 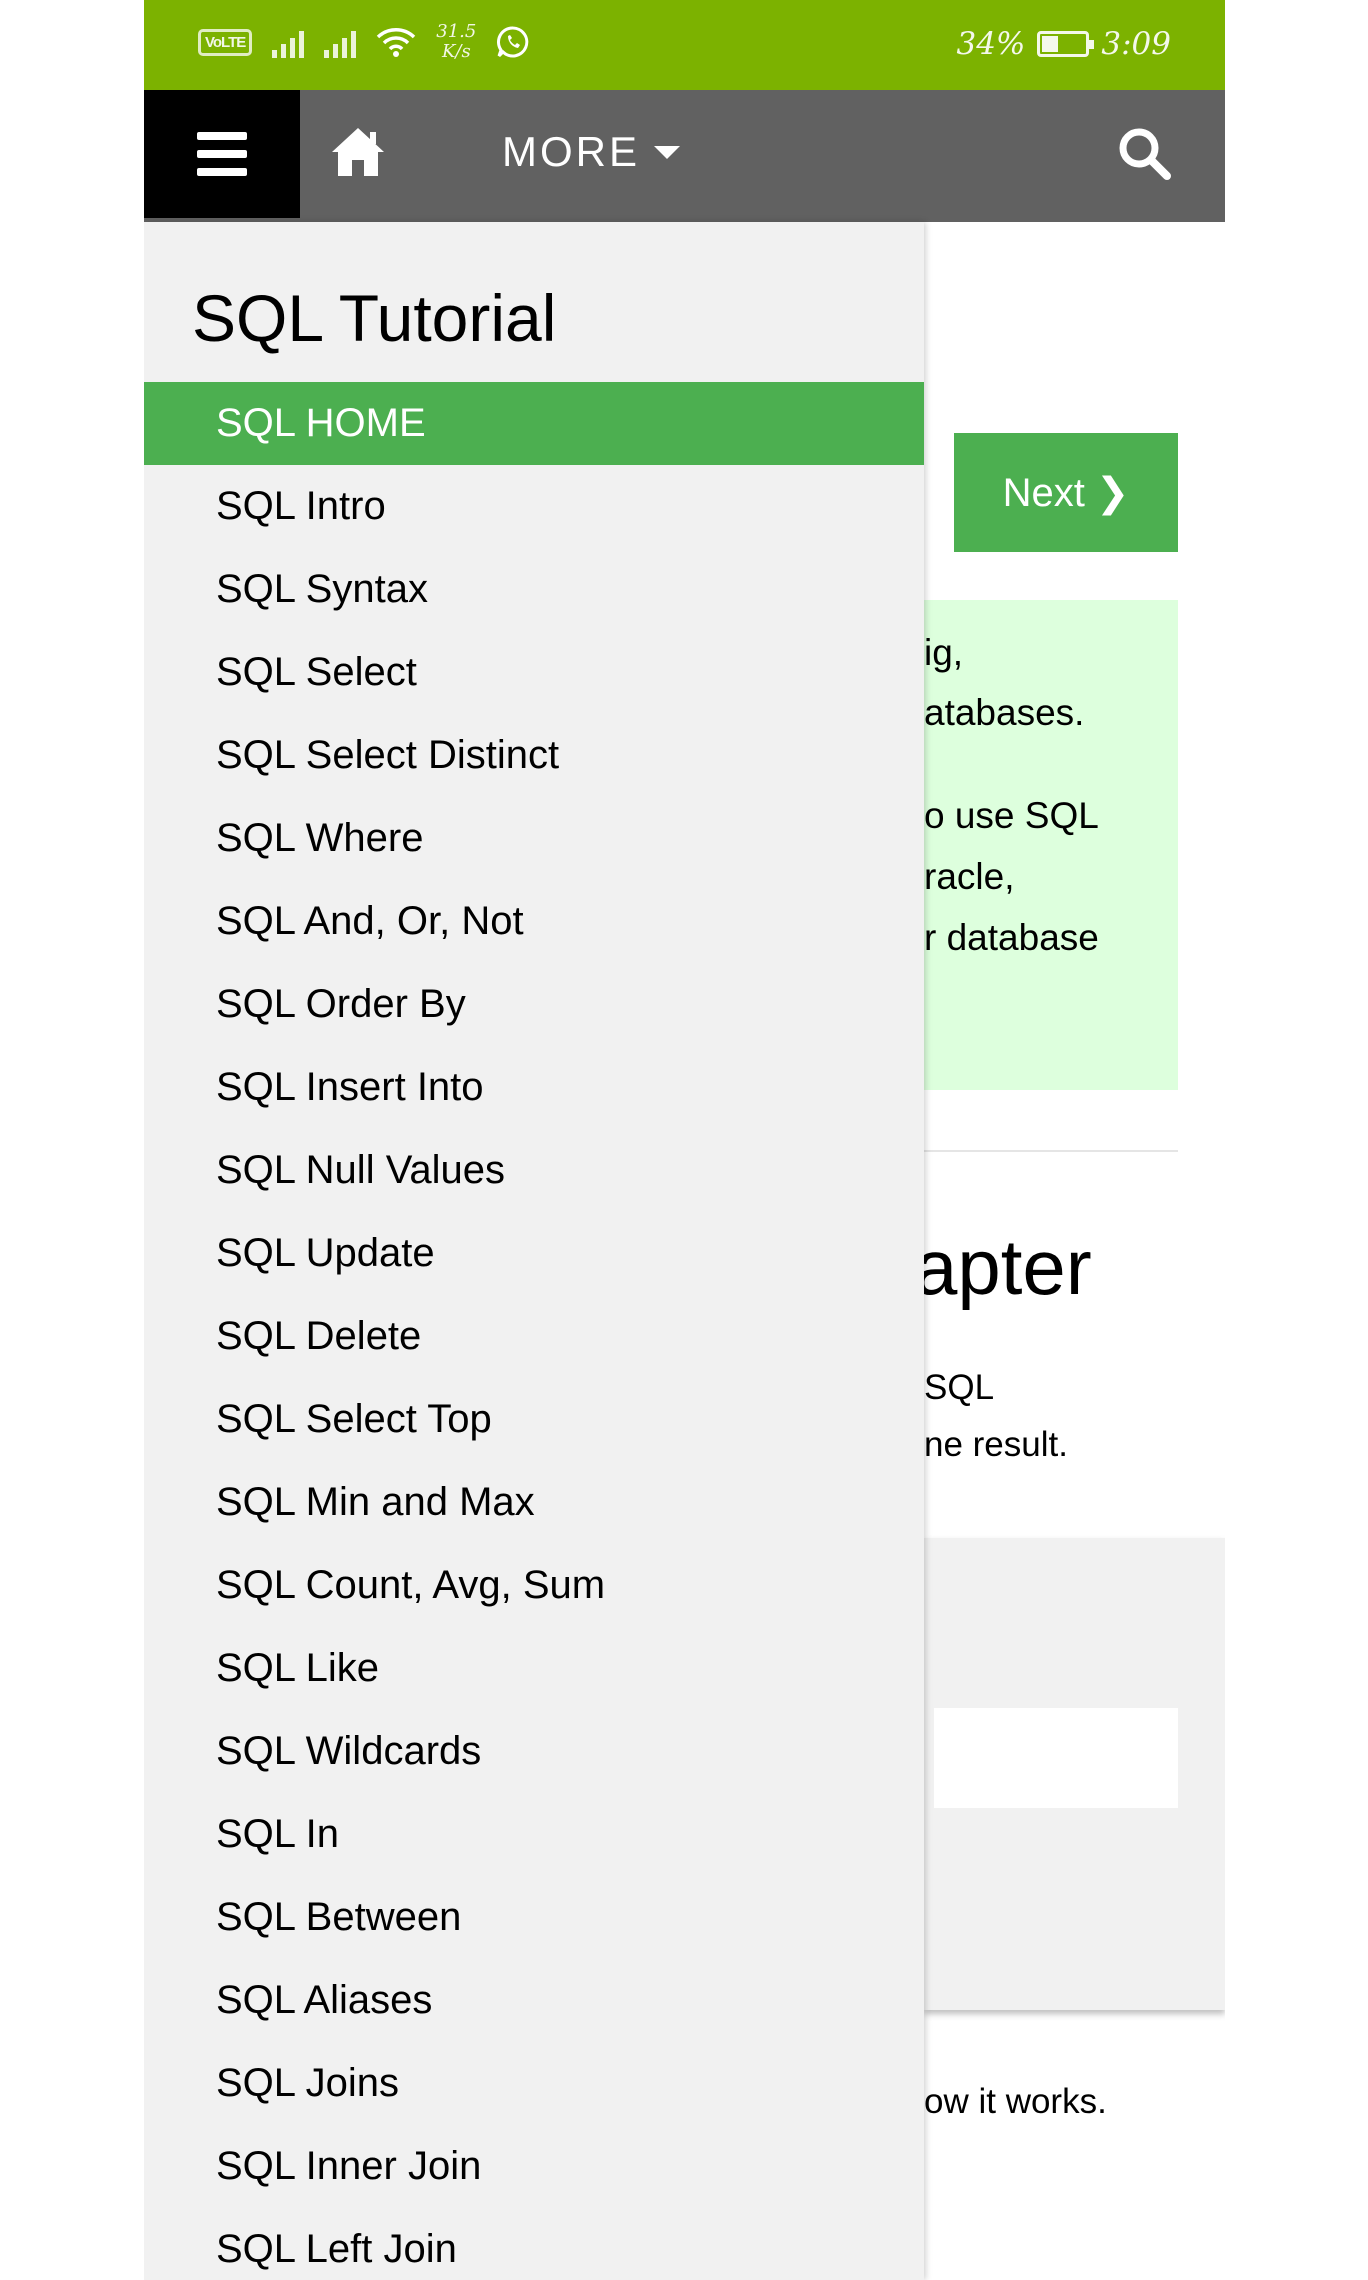 What do you see at coordinates (534, 1087) in the screenshot?
I see `sidebar-item-sql-insert-into: SQL Insert Into` at bounding box center [534, 1087].